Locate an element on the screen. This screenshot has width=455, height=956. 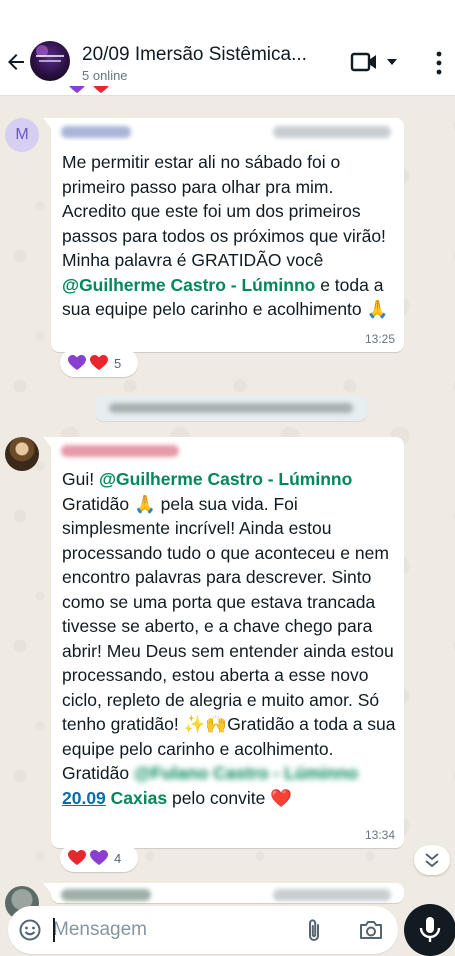
double-chevron-down-icon is located at coordinates (432, 860).